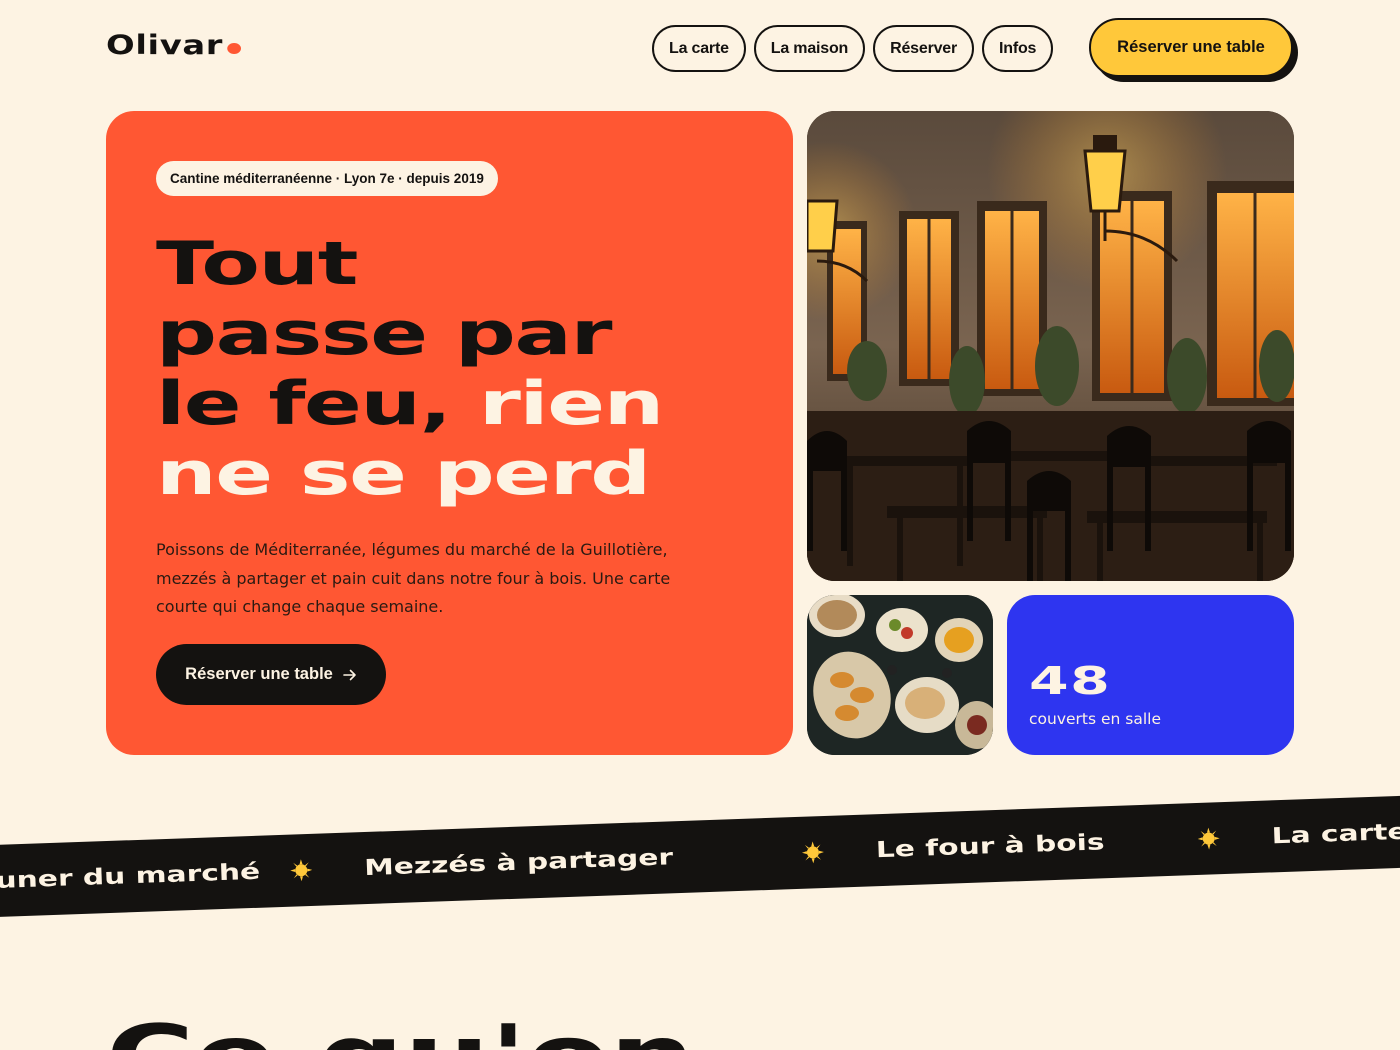  What do you see at coordinates (466, 369) in the screenshot?
I see `hero-headline: Tout passe par le feu, rien ne se perd` at bounding box center [466, 369].